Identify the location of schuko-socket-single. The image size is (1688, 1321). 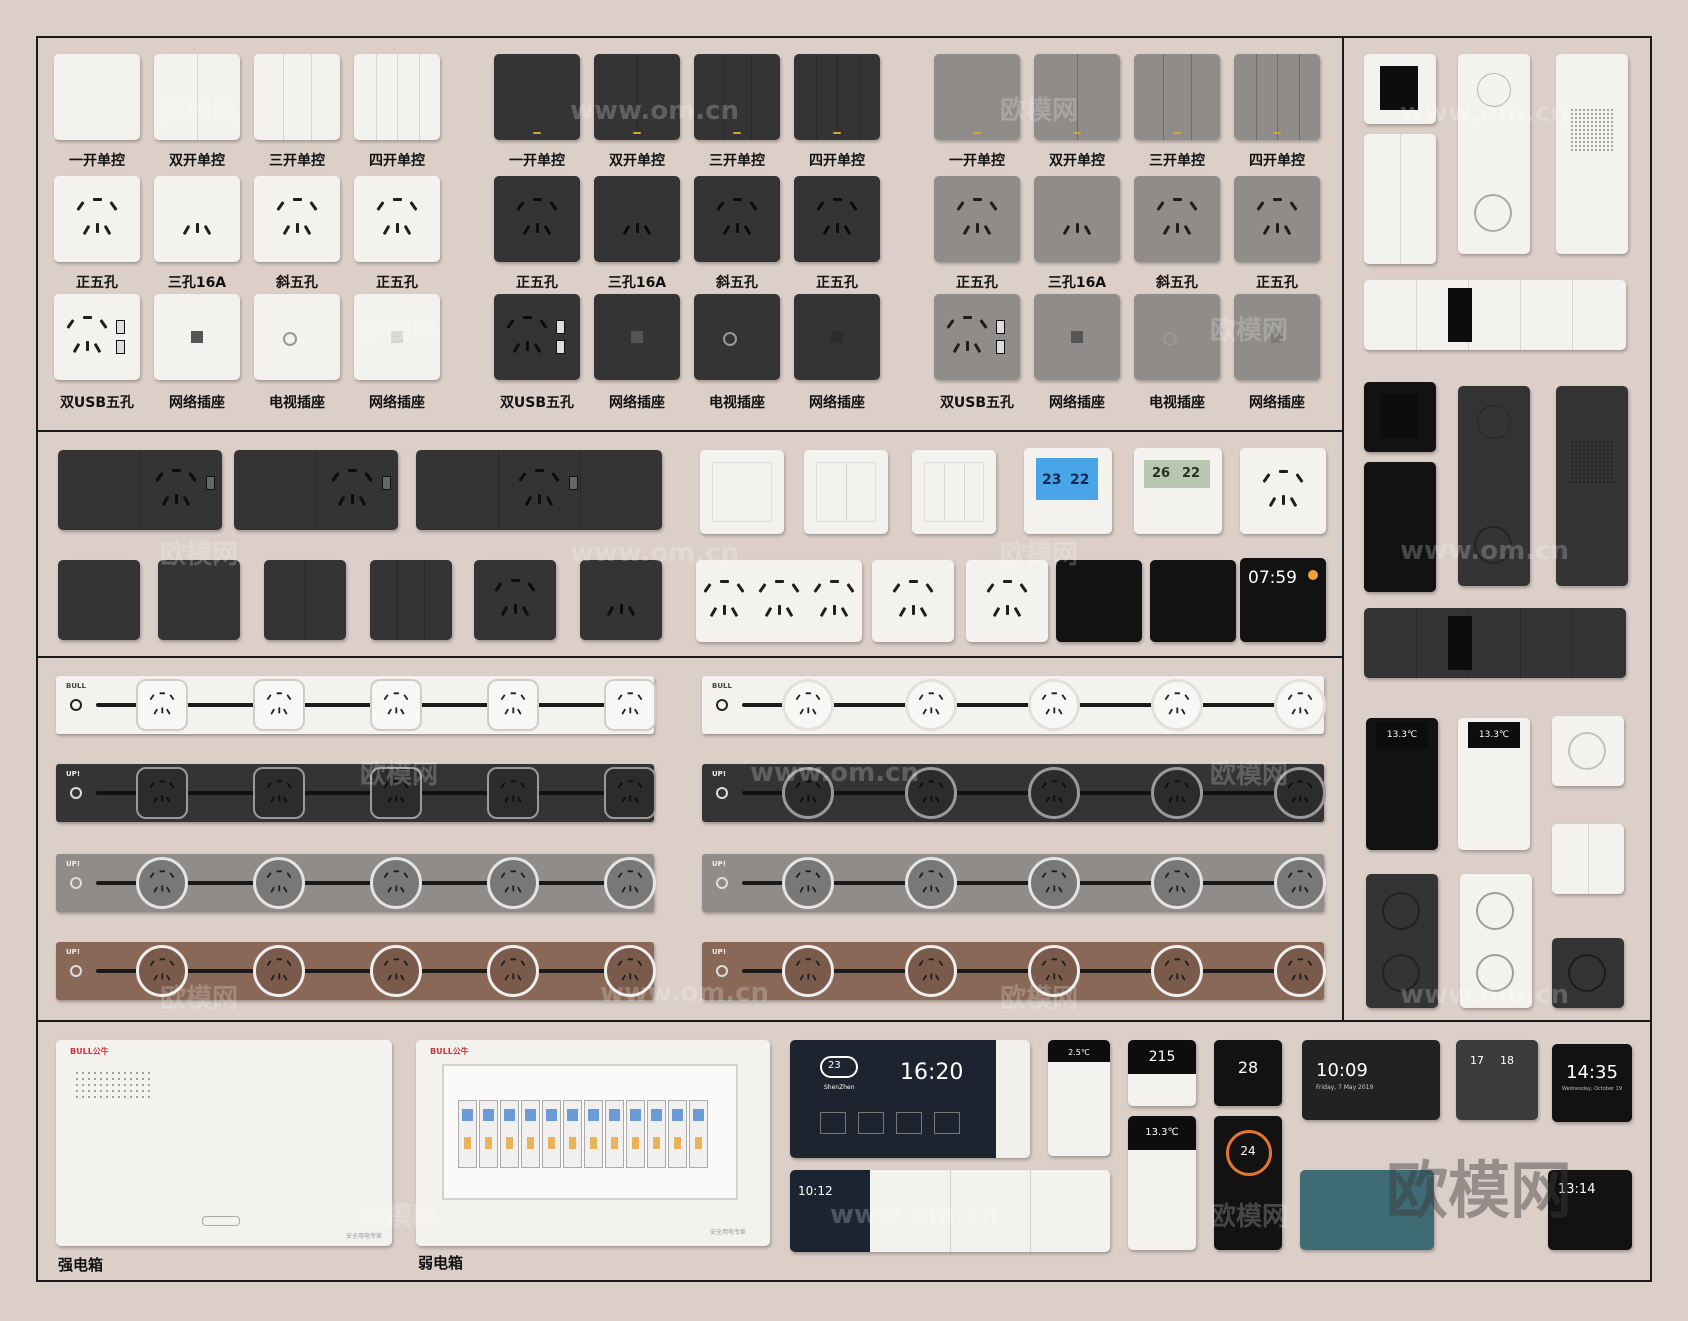
(1588, 751).